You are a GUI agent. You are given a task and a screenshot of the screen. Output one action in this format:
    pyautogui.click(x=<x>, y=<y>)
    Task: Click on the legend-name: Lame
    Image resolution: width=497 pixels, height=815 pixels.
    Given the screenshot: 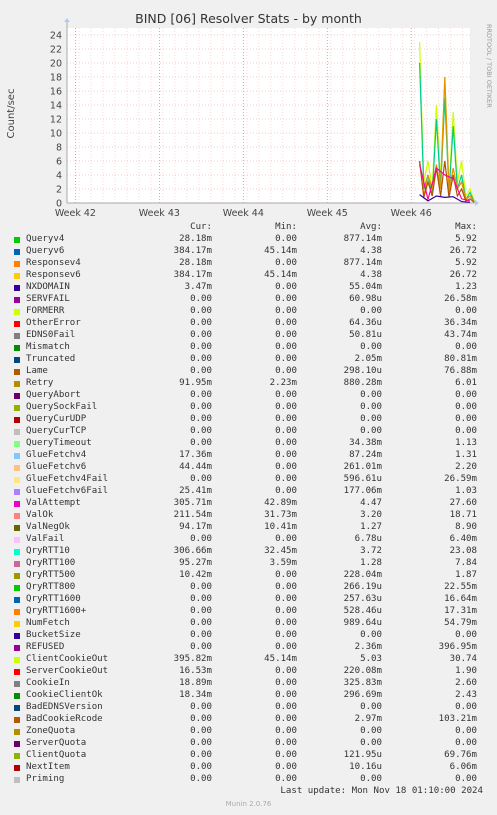 What is the action you would take?
    pyautogui.click(x=37, y=371)
    